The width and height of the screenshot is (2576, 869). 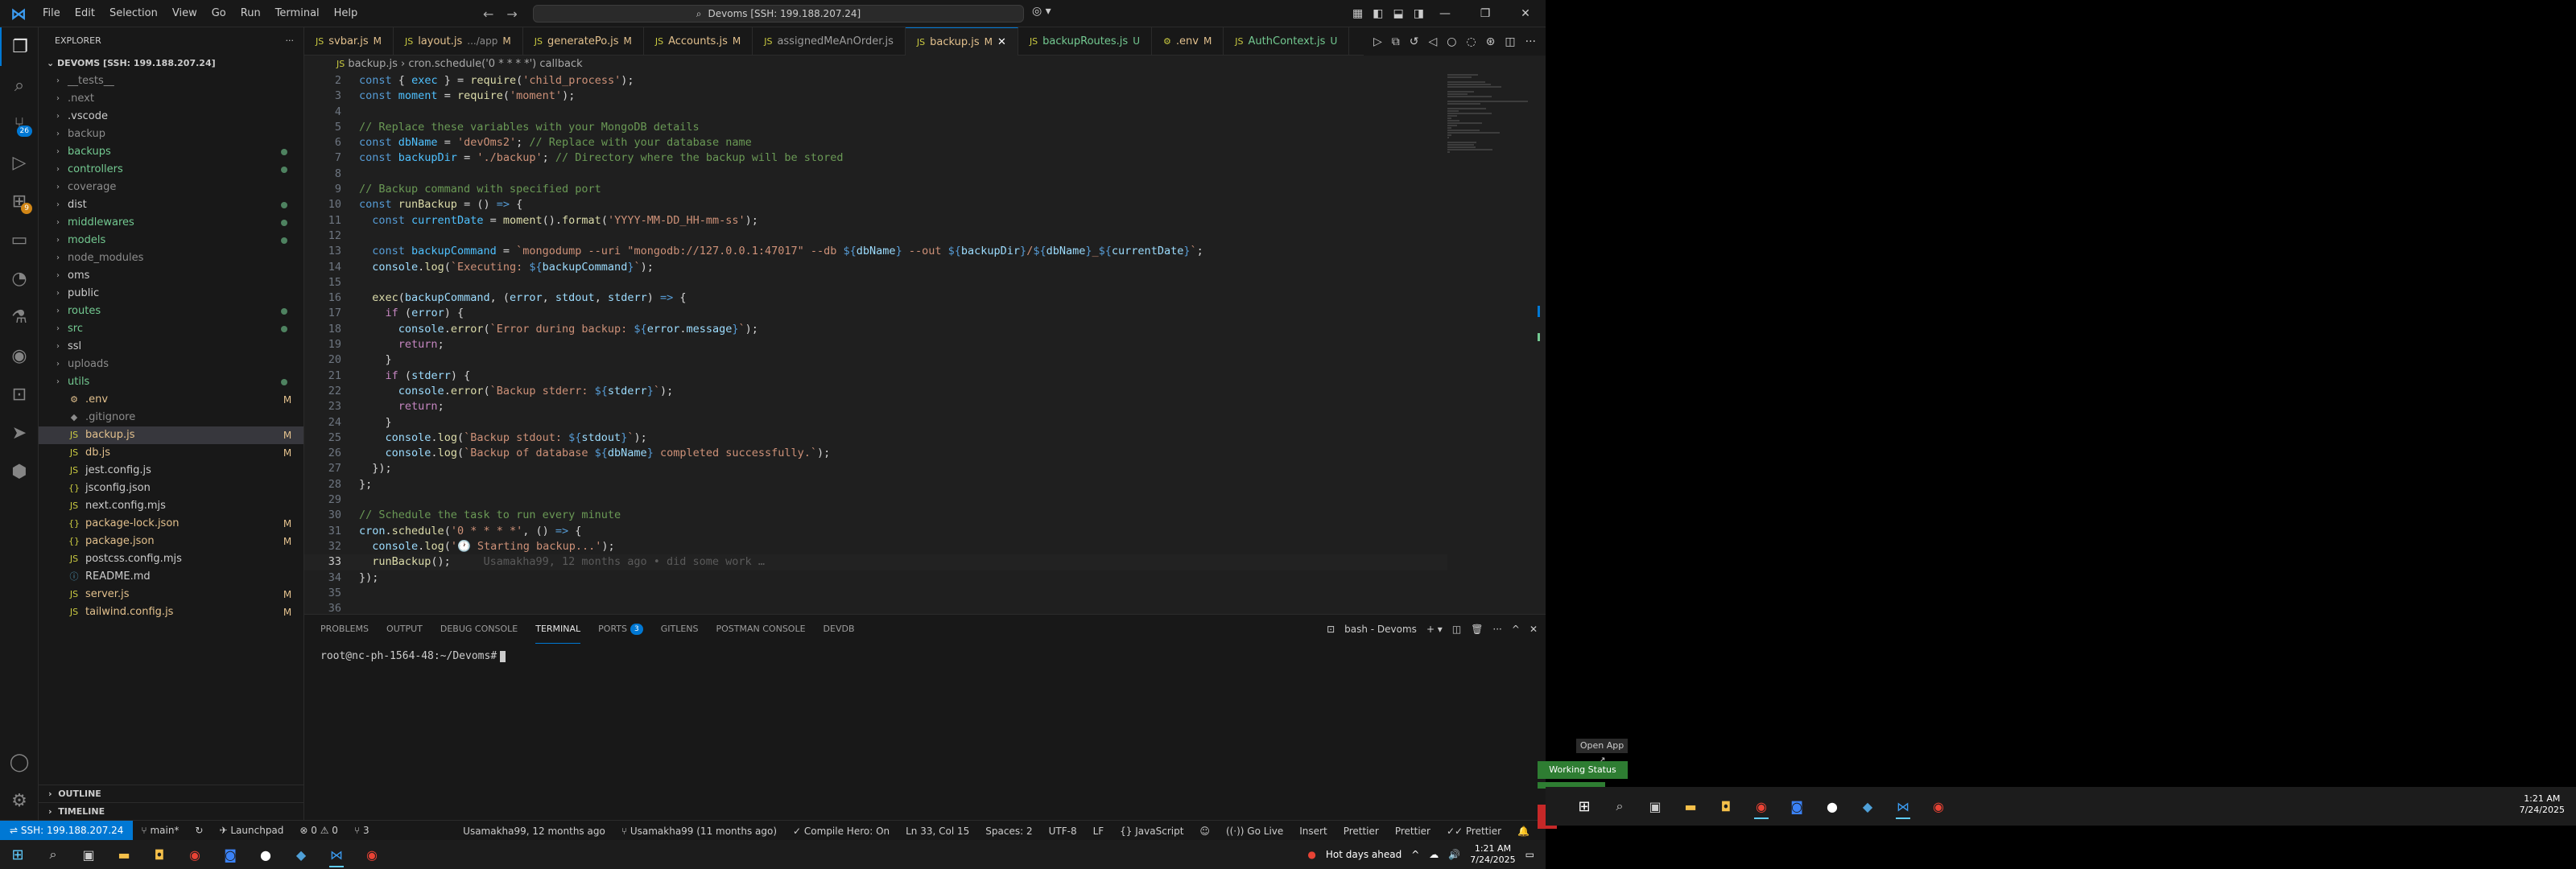 What do you see at coordinates (19, 471) in the screenshot?
I see `database-icon: ⬢` at bounding box center [19, 471].